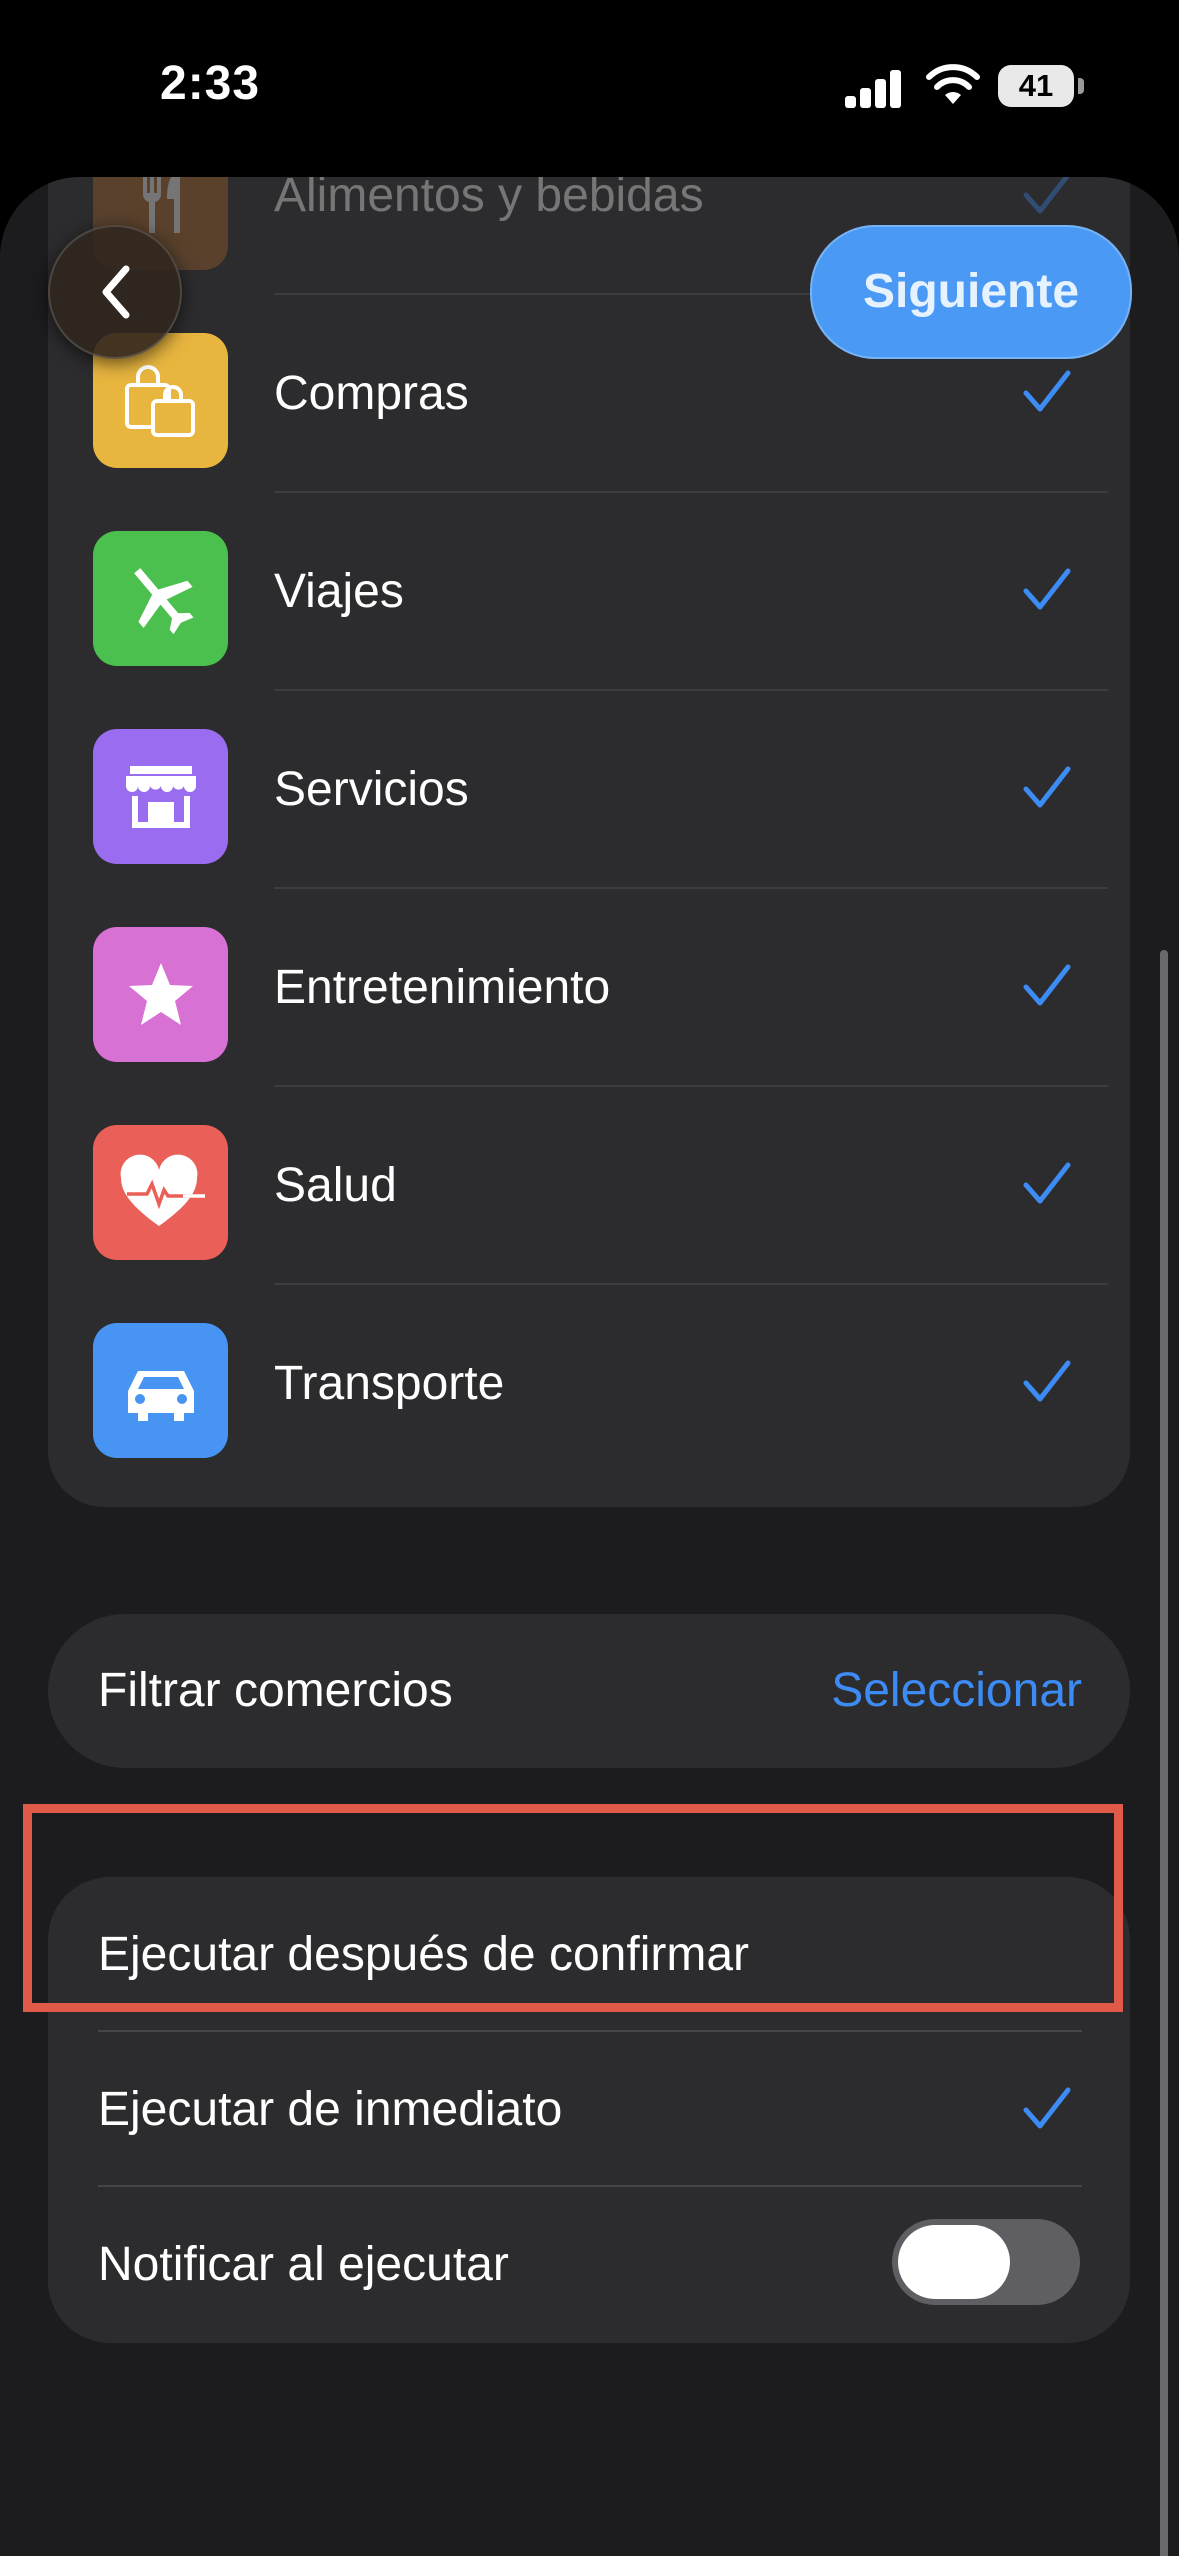  Describe the element at coordinates (335, 1185) in the screenshot. I see `category-label: Salud` at that location.